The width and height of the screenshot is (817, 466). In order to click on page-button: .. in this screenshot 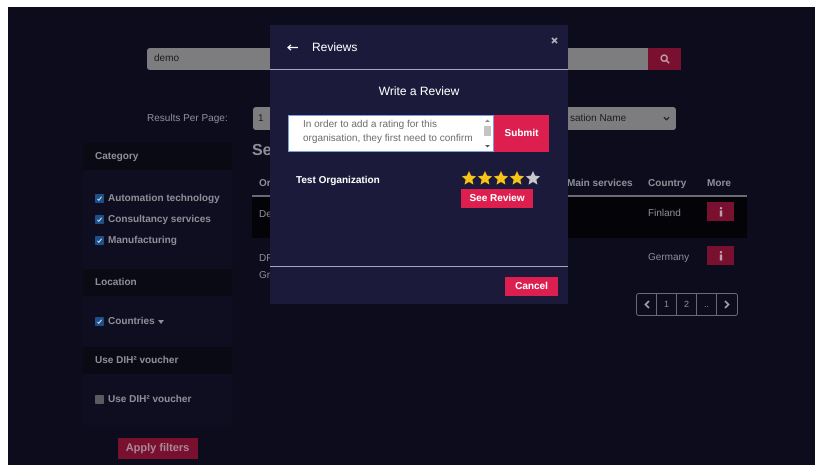, I will do `click(707, 304)`.